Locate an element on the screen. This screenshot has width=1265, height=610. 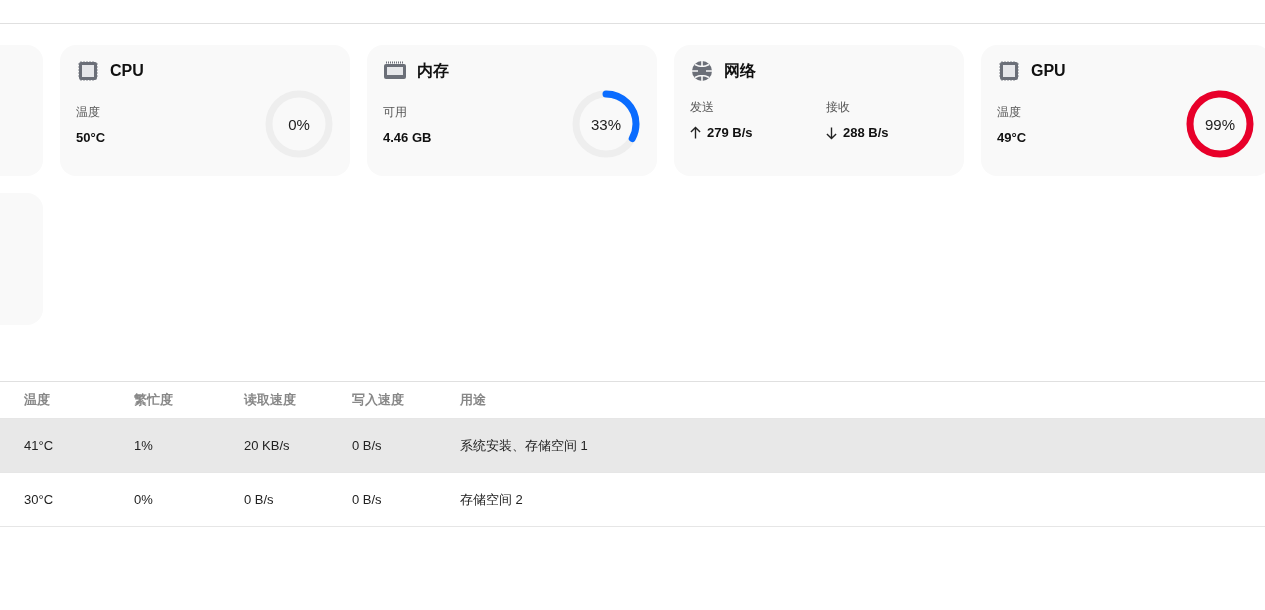
stat-value: 279 B/s is located at coordinates (730, 132).